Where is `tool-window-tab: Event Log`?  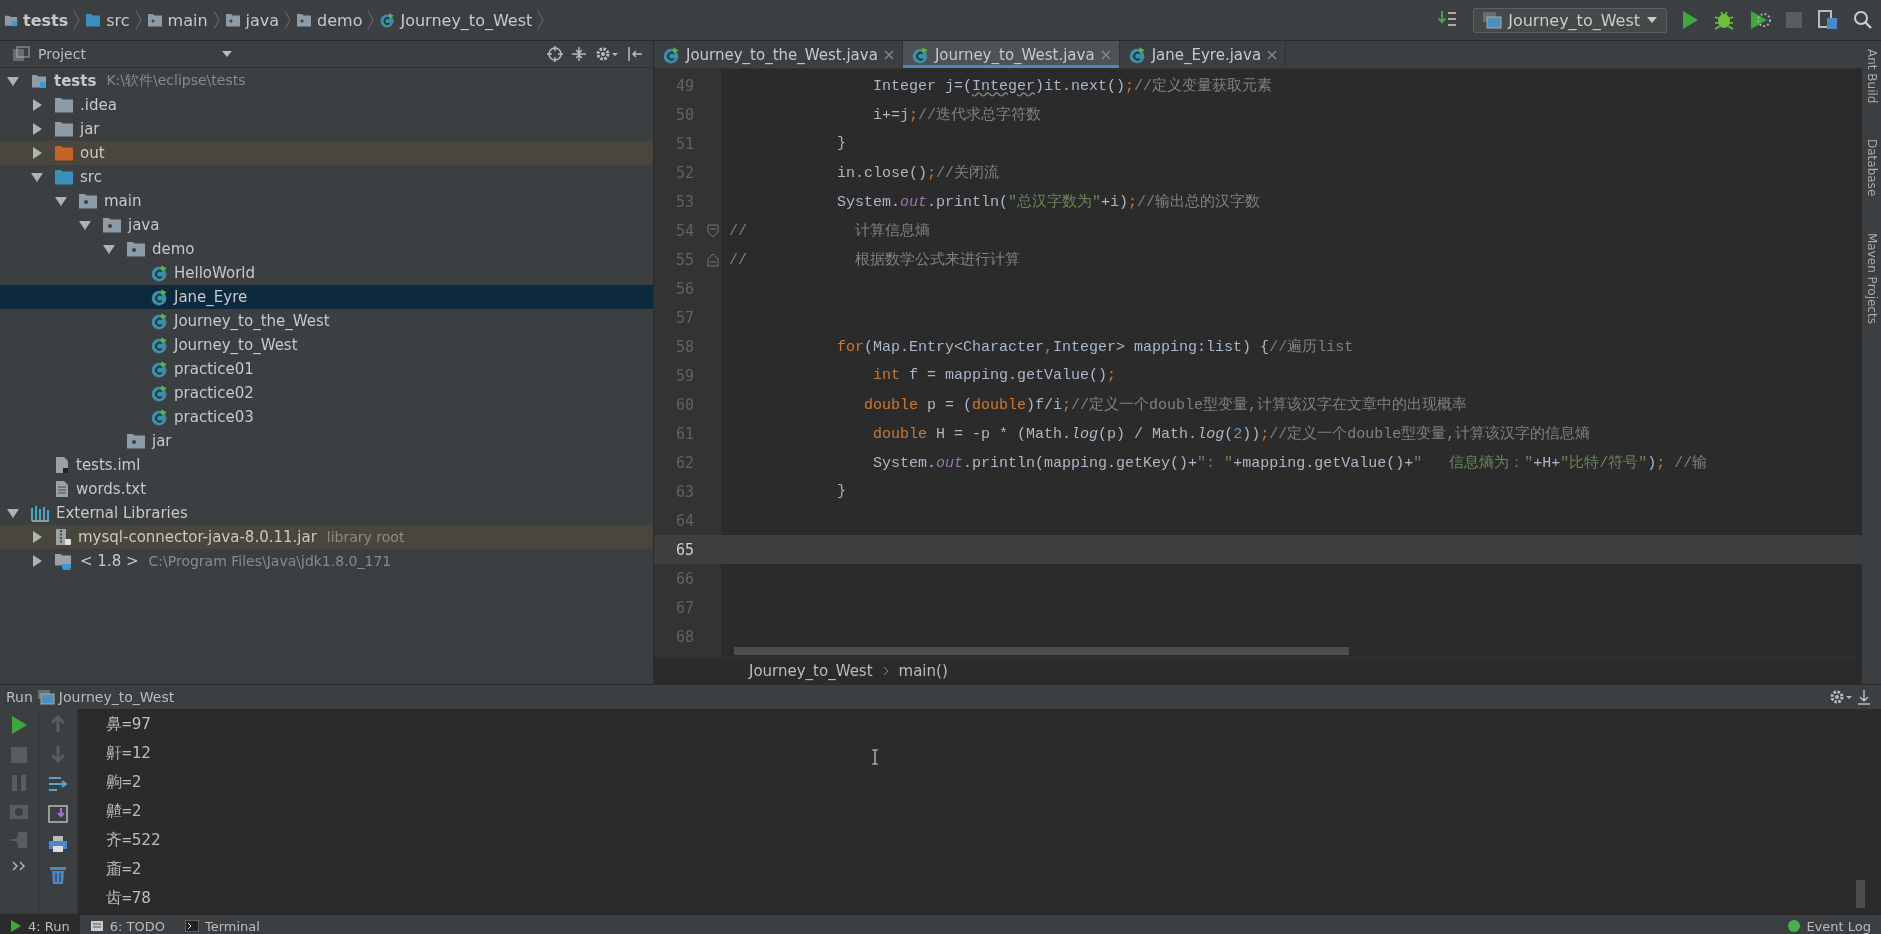 tool-window-tab: Event Log is located at coordinates (1829, 924).